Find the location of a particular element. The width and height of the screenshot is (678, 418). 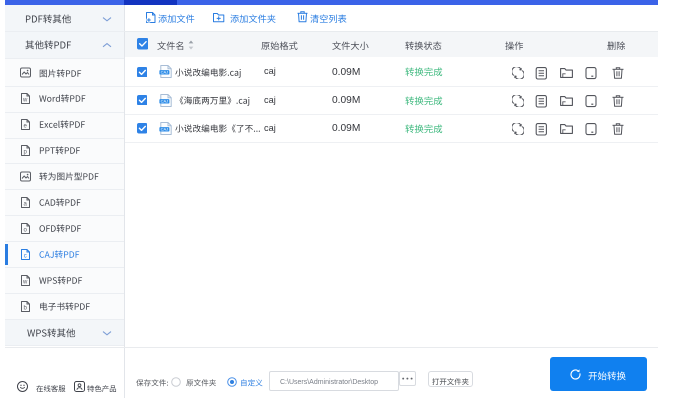

svg-text: e is located at coordinates (26, 127).